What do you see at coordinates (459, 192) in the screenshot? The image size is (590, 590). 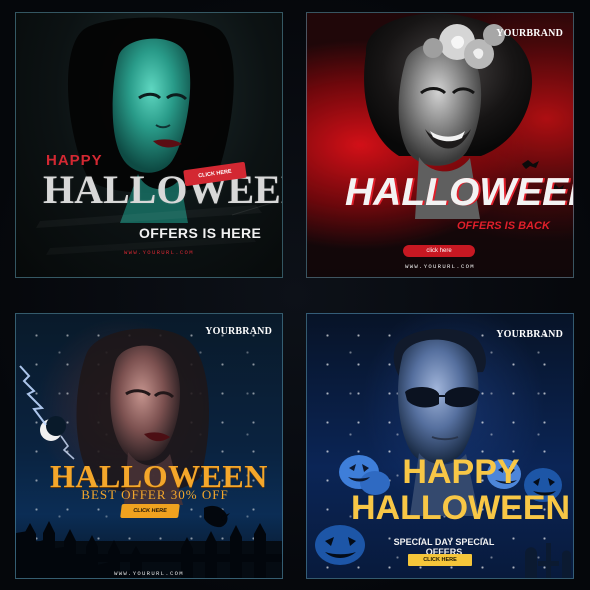 I see `card2-title: HALLOWEEN` at bounding box center [459, 192].